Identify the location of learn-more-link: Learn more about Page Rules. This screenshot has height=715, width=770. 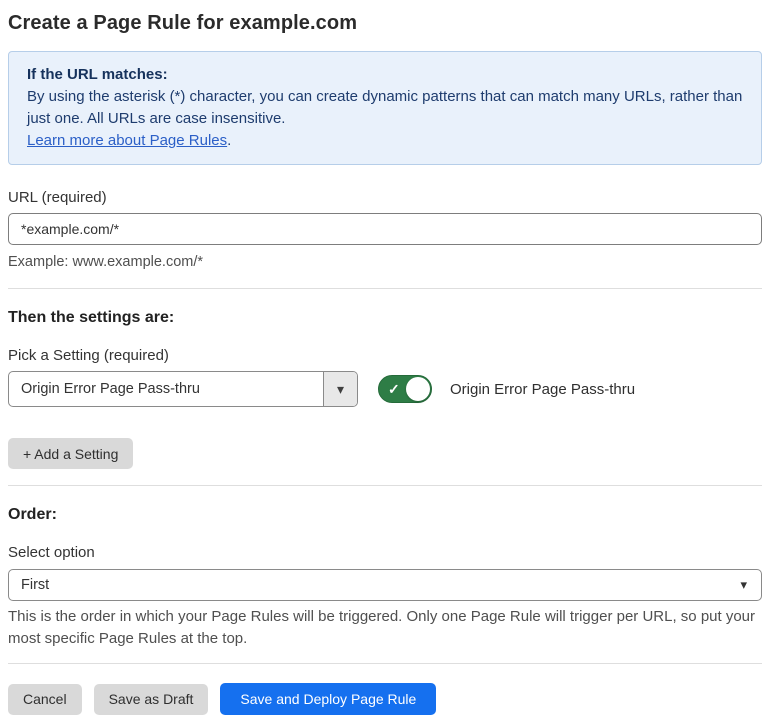
(127, 140).